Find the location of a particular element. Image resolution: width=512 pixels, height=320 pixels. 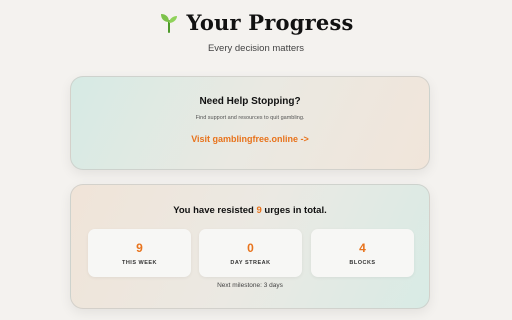

page-title: Your Progress is located at coordinates (270, 22).